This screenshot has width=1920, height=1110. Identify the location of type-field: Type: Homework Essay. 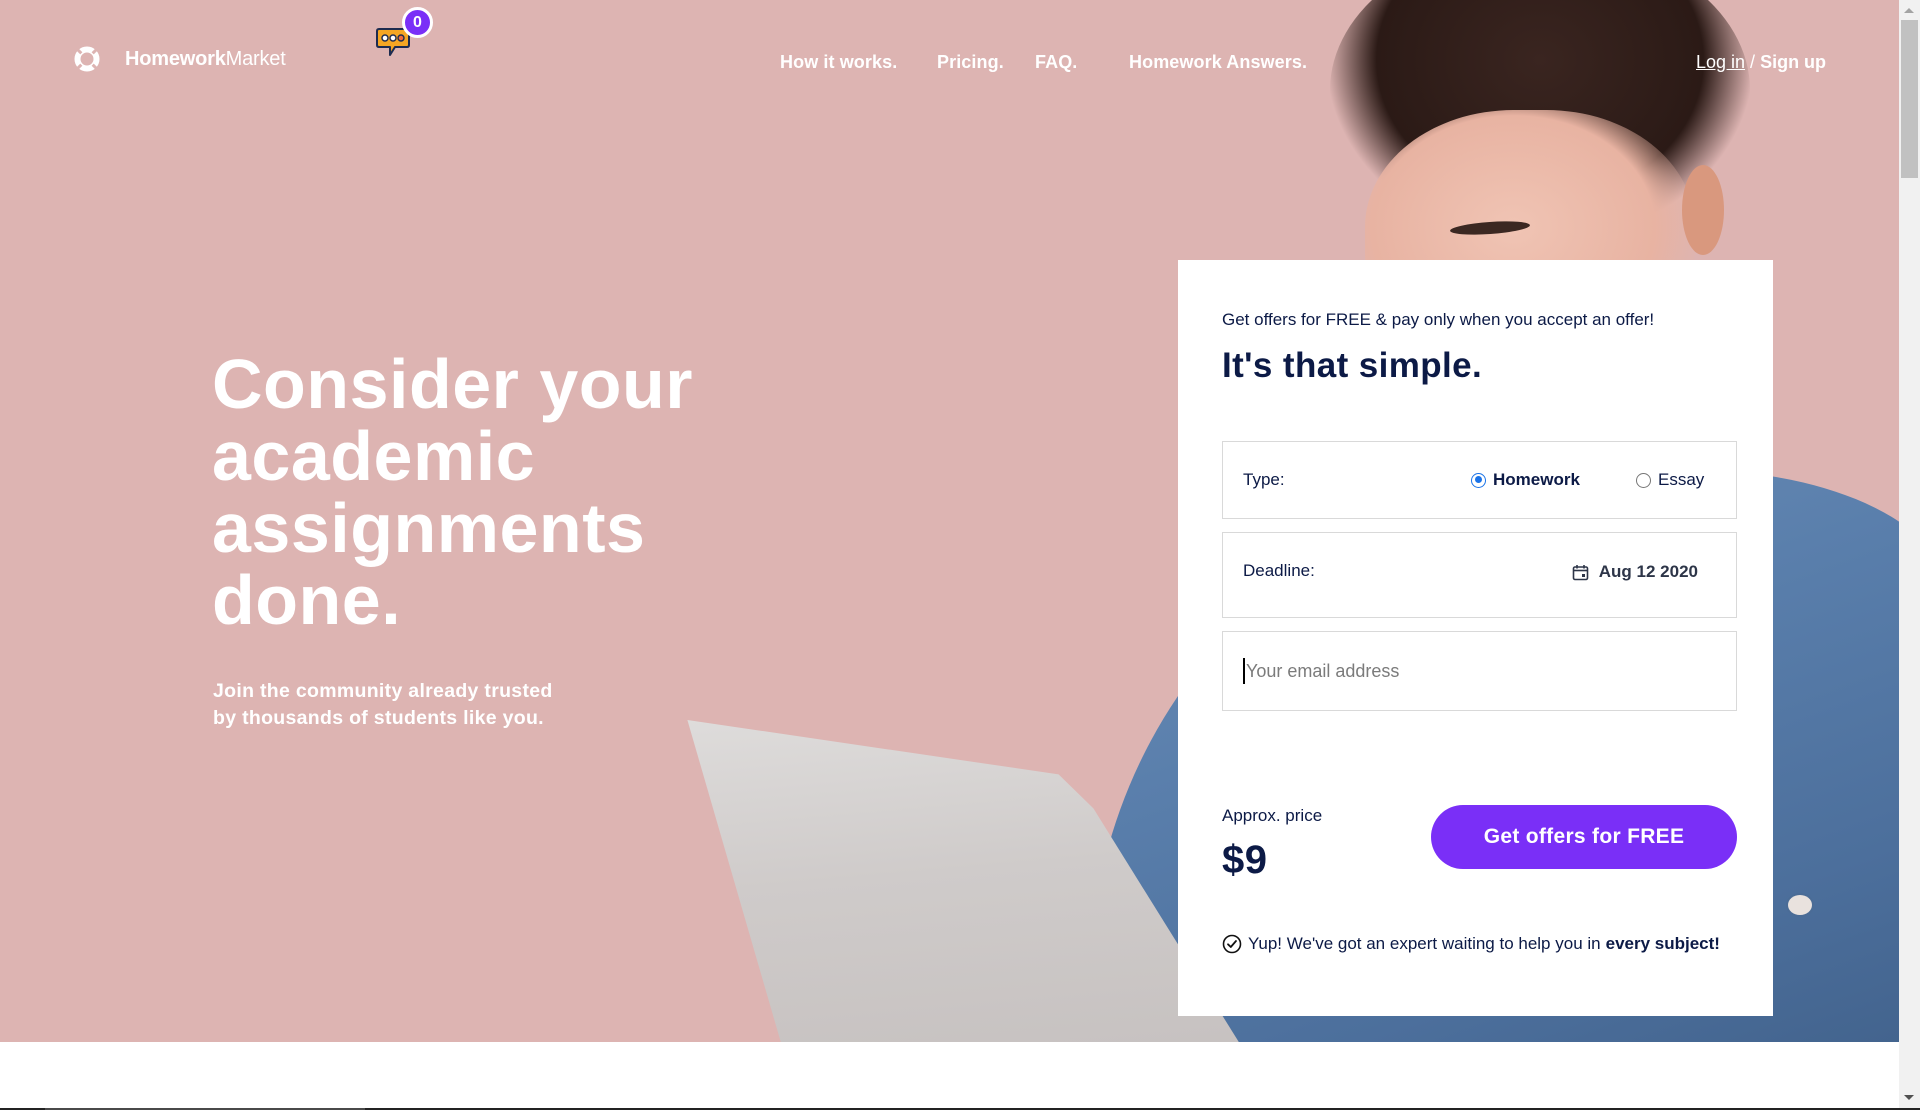
(1479, 480).